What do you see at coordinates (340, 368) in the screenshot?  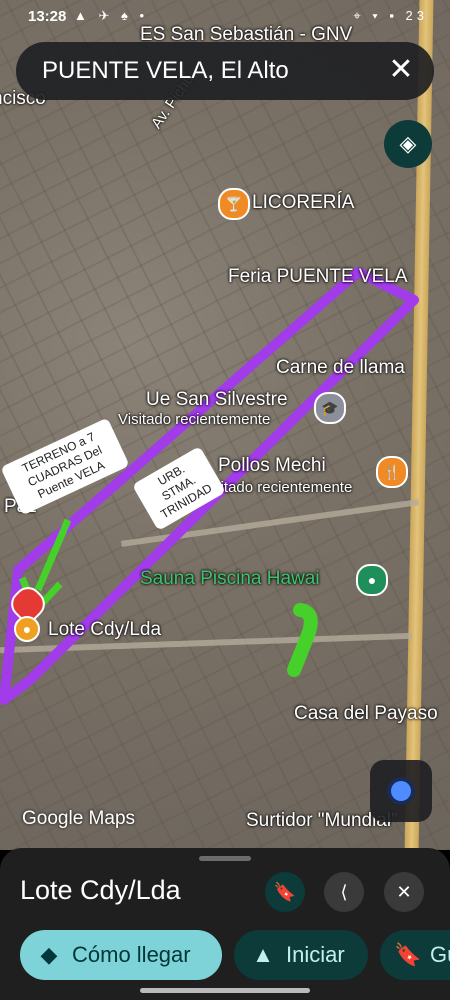 I see `label-carne: Carne de llama` at bounding box center [340, 368].